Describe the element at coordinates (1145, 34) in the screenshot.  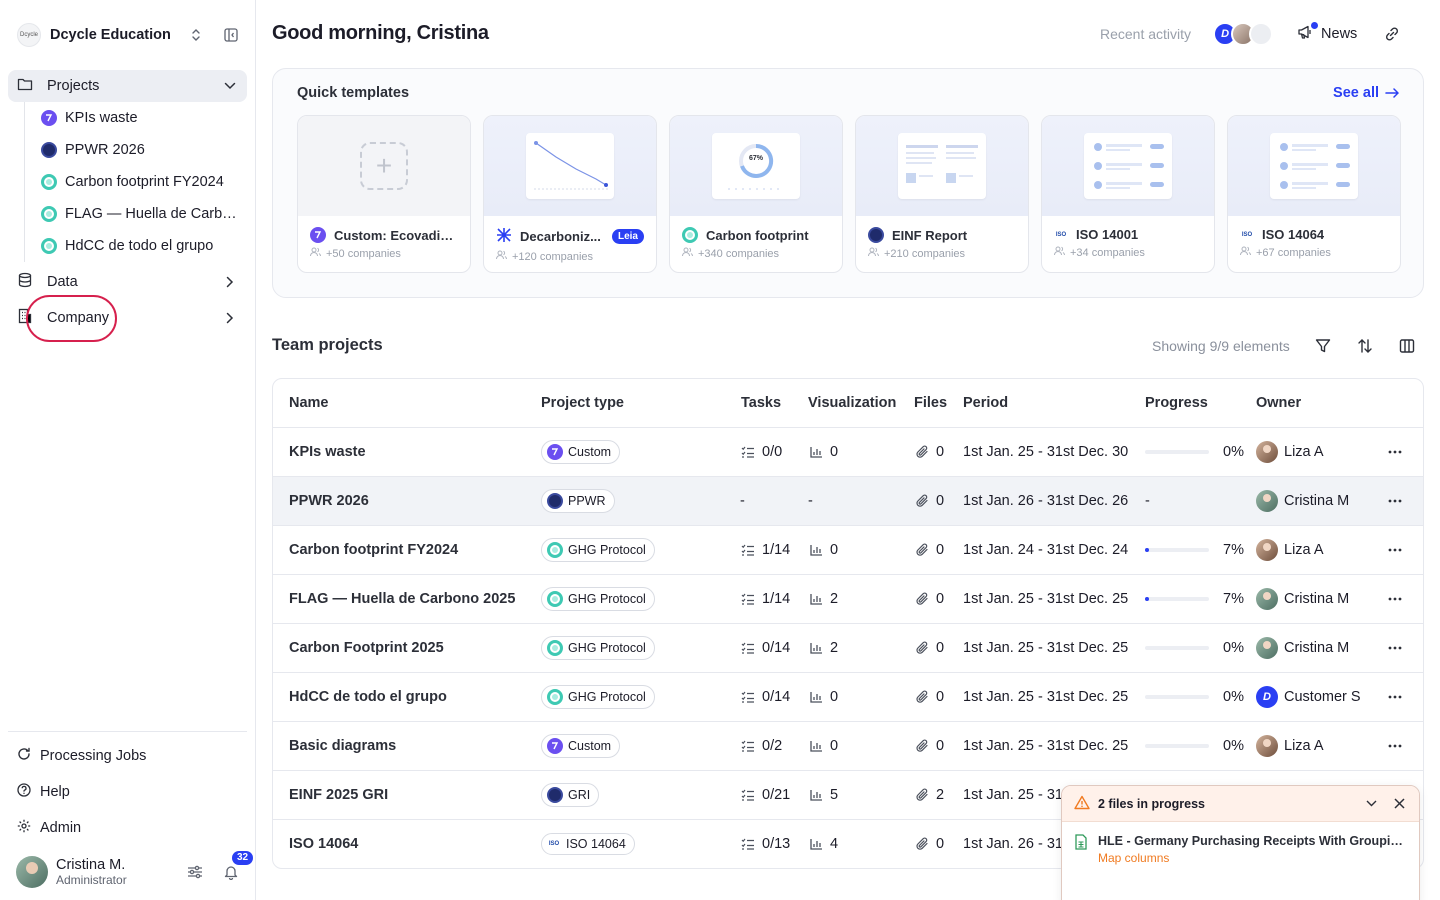
I see `recent-activity-link: Recent activity` at that location.